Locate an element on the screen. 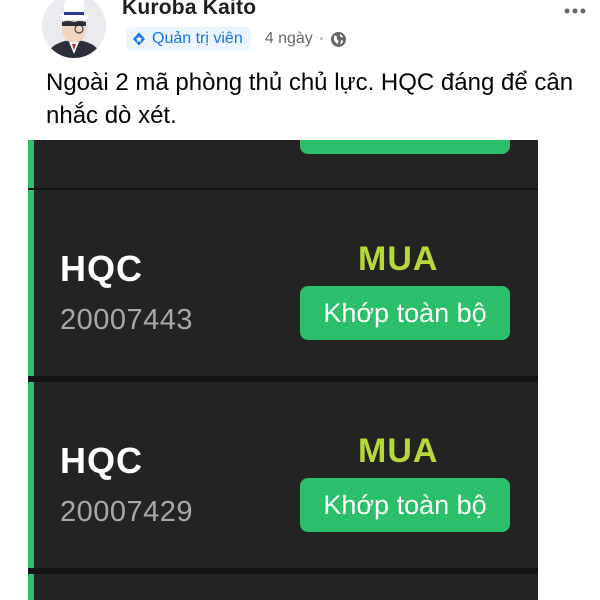 The width and height of the screenshot is (600, 600). globe-icon is located at coordinates (338, 39).